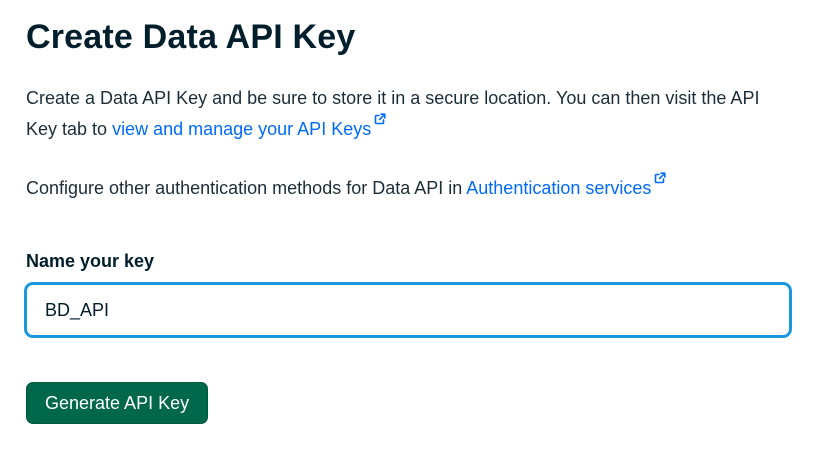  Describe the element at coordinates (241, 129) in the screenshot. I see `manage-api-keys-link-text: view and manage your API Keys` at that location.